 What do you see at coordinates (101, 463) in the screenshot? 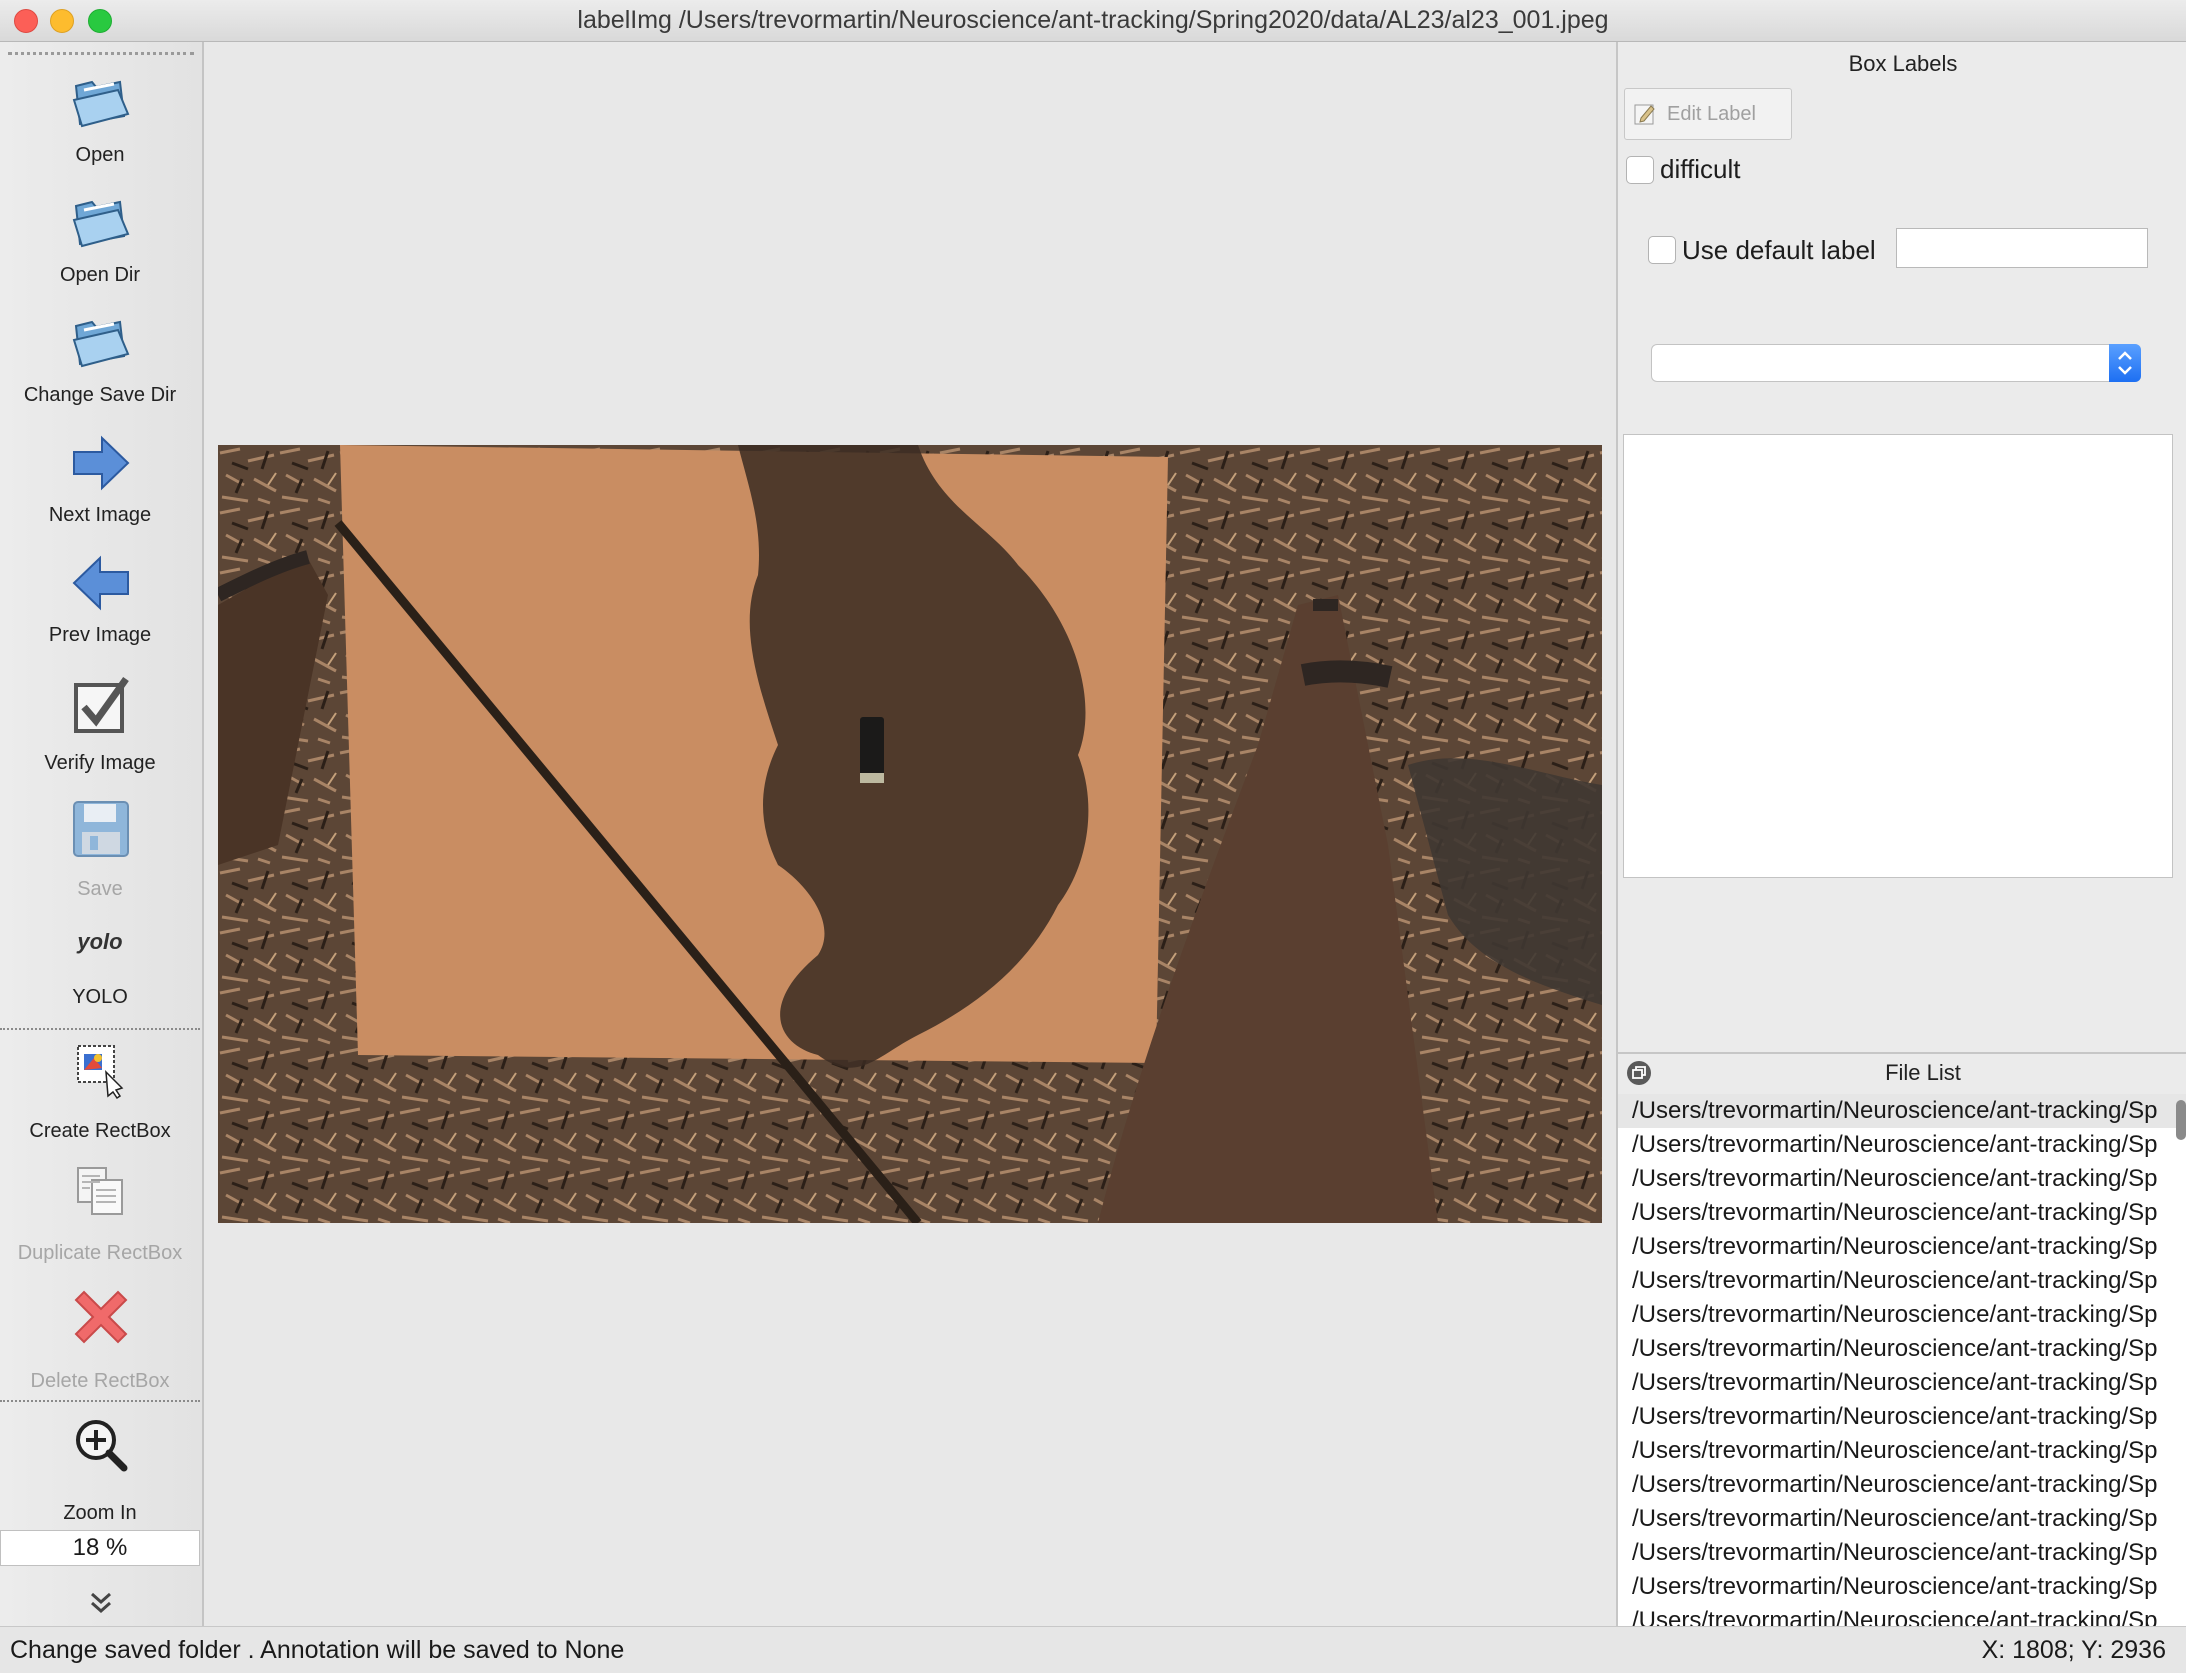
I see `arrow-right-icon` at bounding box center [101, 463].